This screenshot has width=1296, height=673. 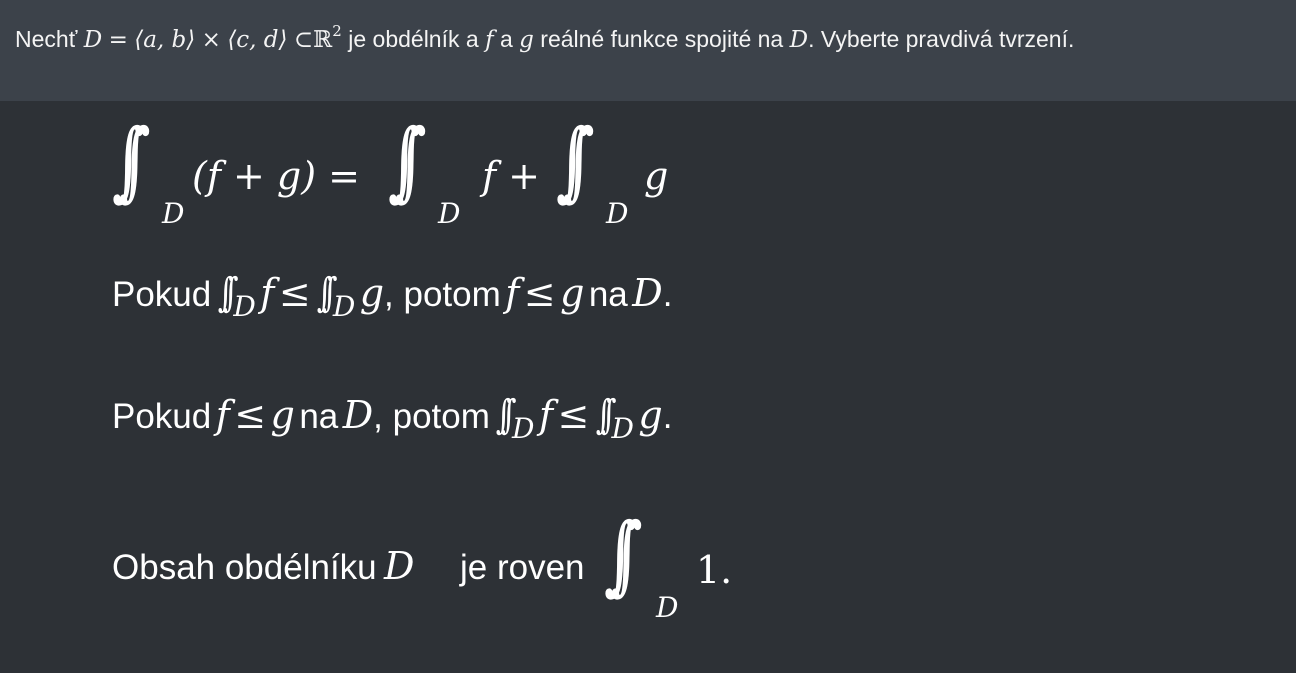 I want to click on answer-option-converse: Pokud ∫∫ D f ≤ ∫∫ D g, potom f ≤ g na D., so click(x=392, y=296).